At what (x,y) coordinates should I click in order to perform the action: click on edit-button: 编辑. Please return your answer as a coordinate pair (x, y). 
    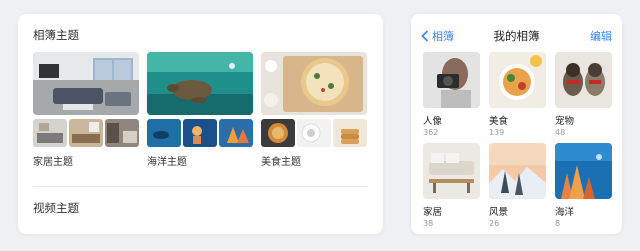
    Looking at the image, I should click on (601, 36).